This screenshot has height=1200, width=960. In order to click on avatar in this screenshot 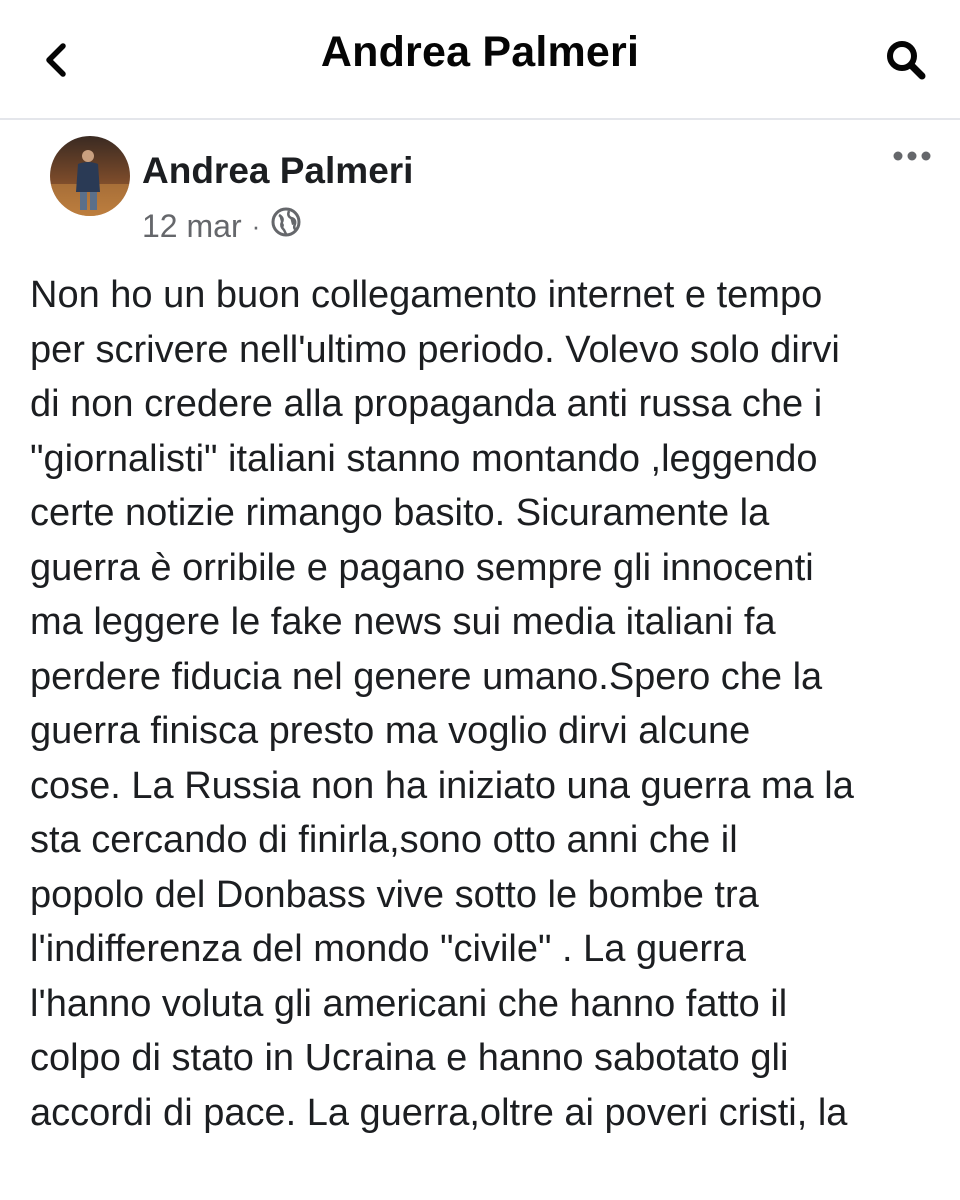, I will do `click(90, 176)`.